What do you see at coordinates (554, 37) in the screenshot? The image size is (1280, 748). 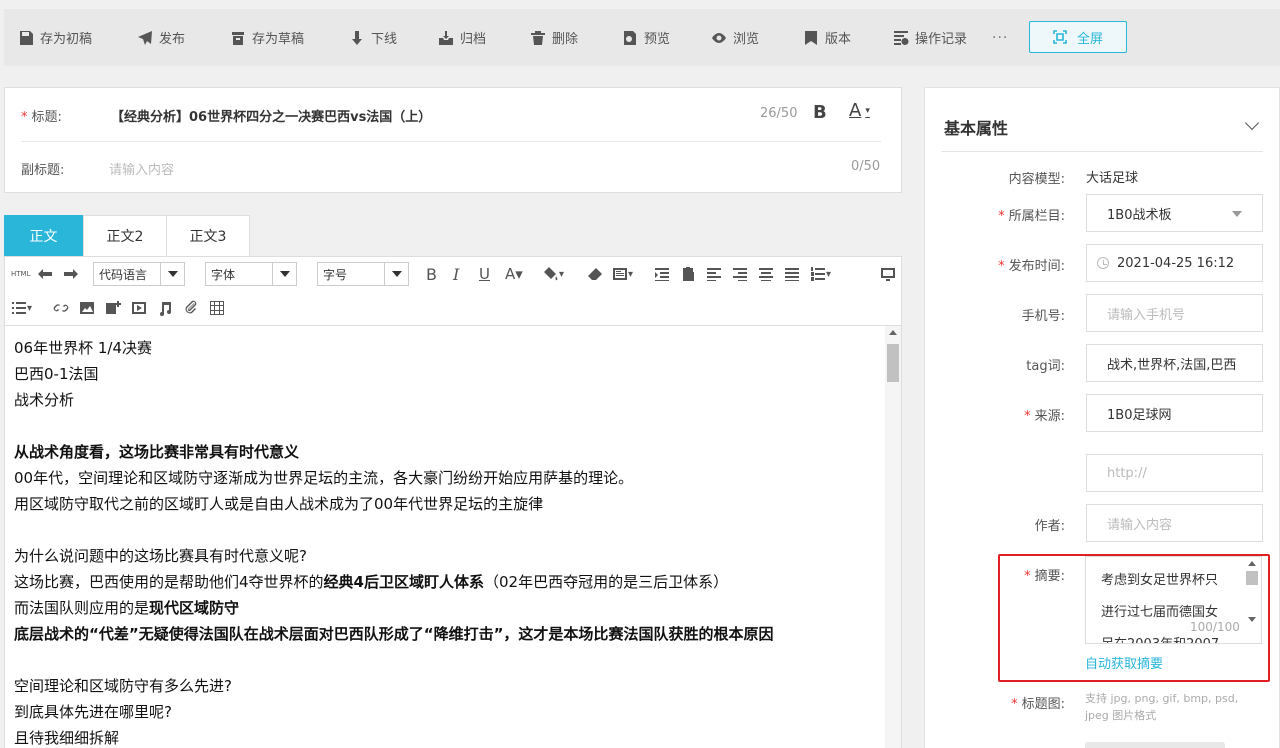 I see `delete-button: 删除` at bounding box center [554, 37].